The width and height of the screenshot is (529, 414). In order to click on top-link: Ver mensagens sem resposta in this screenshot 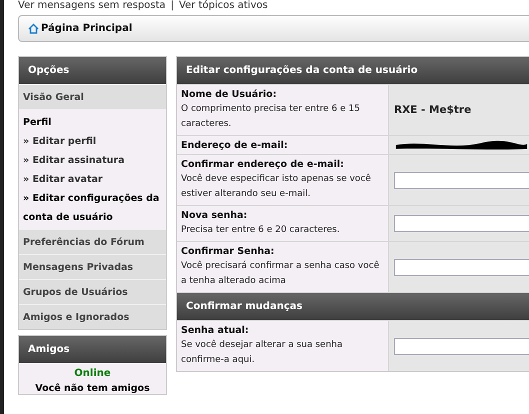, I will do `click(92, 6)`.